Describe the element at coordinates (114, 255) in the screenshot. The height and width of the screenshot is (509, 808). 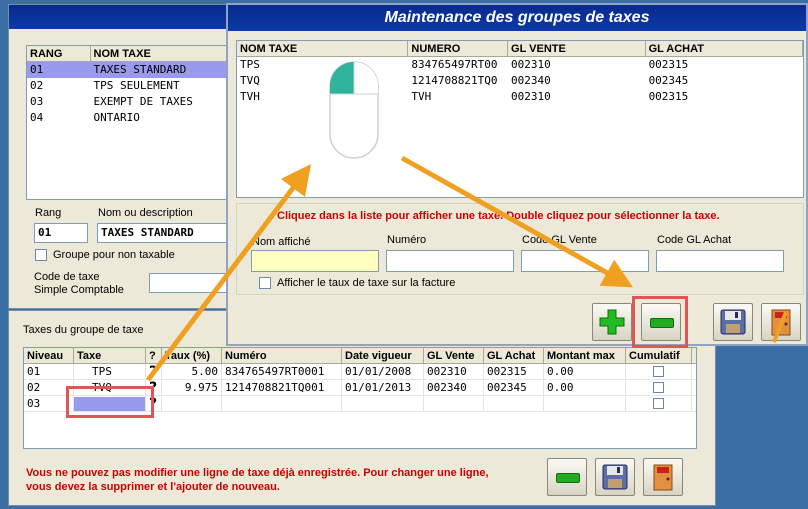
I see `non-taxable-label: Groupe pour non taxable` at that location.